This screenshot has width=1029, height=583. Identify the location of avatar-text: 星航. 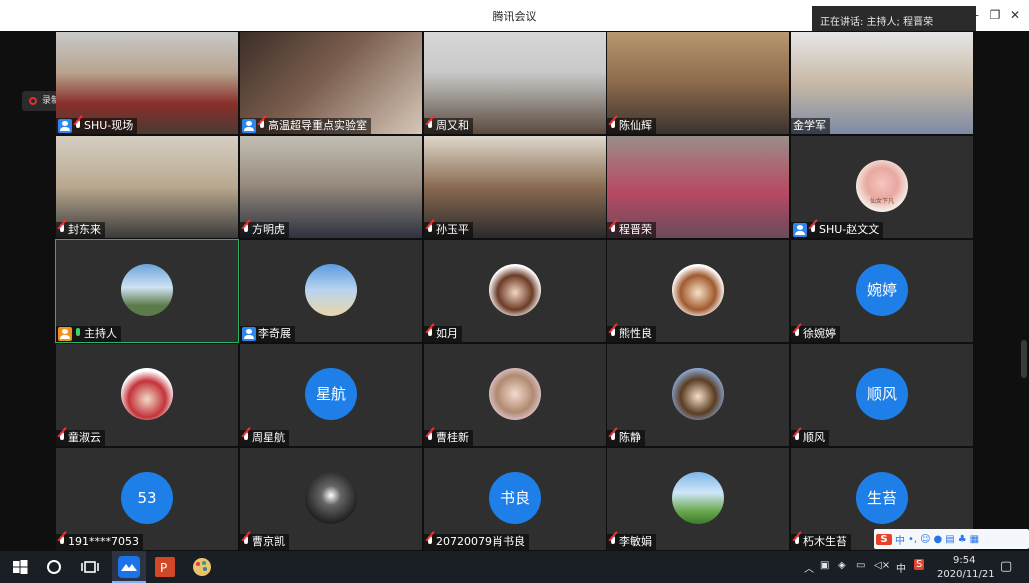
(331, 394).